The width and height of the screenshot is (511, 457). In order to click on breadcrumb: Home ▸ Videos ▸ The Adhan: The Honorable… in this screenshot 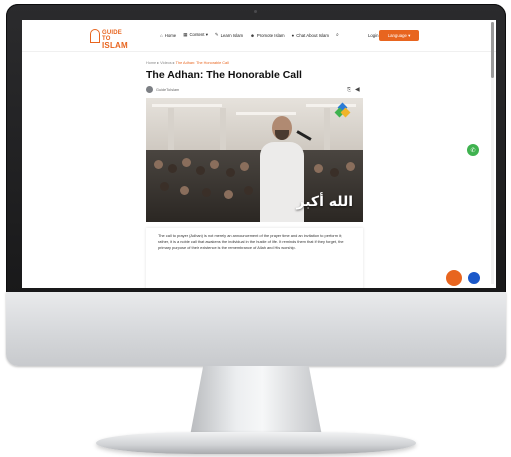, I will do `click(187, 62)`.